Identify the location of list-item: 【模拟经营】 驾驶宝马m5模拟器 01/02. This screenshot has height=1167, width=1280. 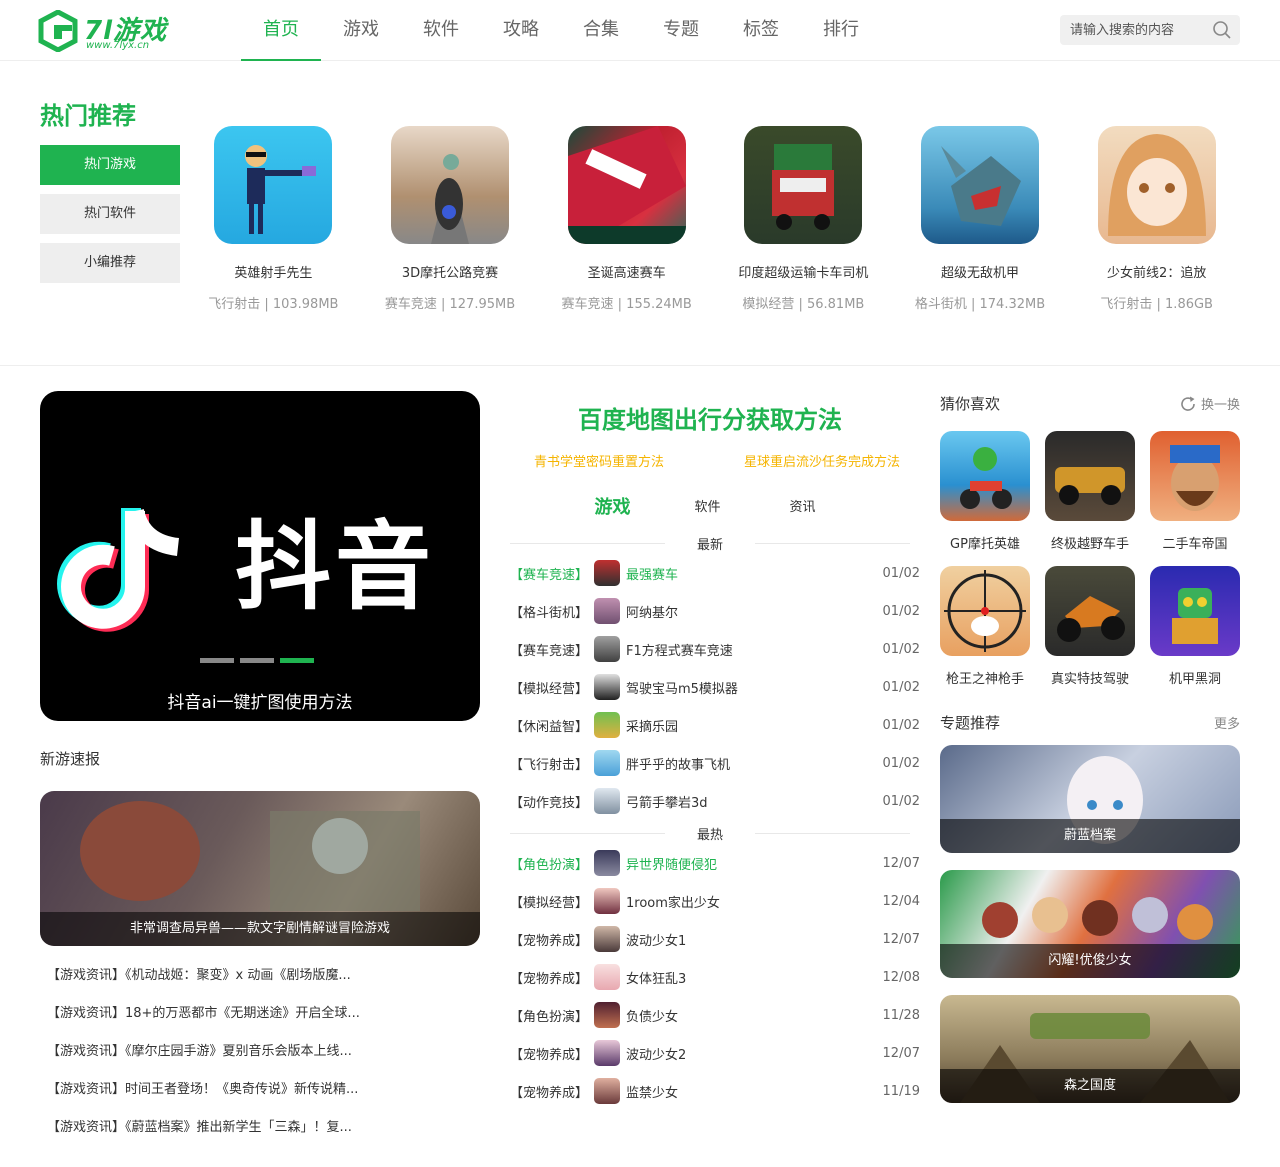
(715, 687).